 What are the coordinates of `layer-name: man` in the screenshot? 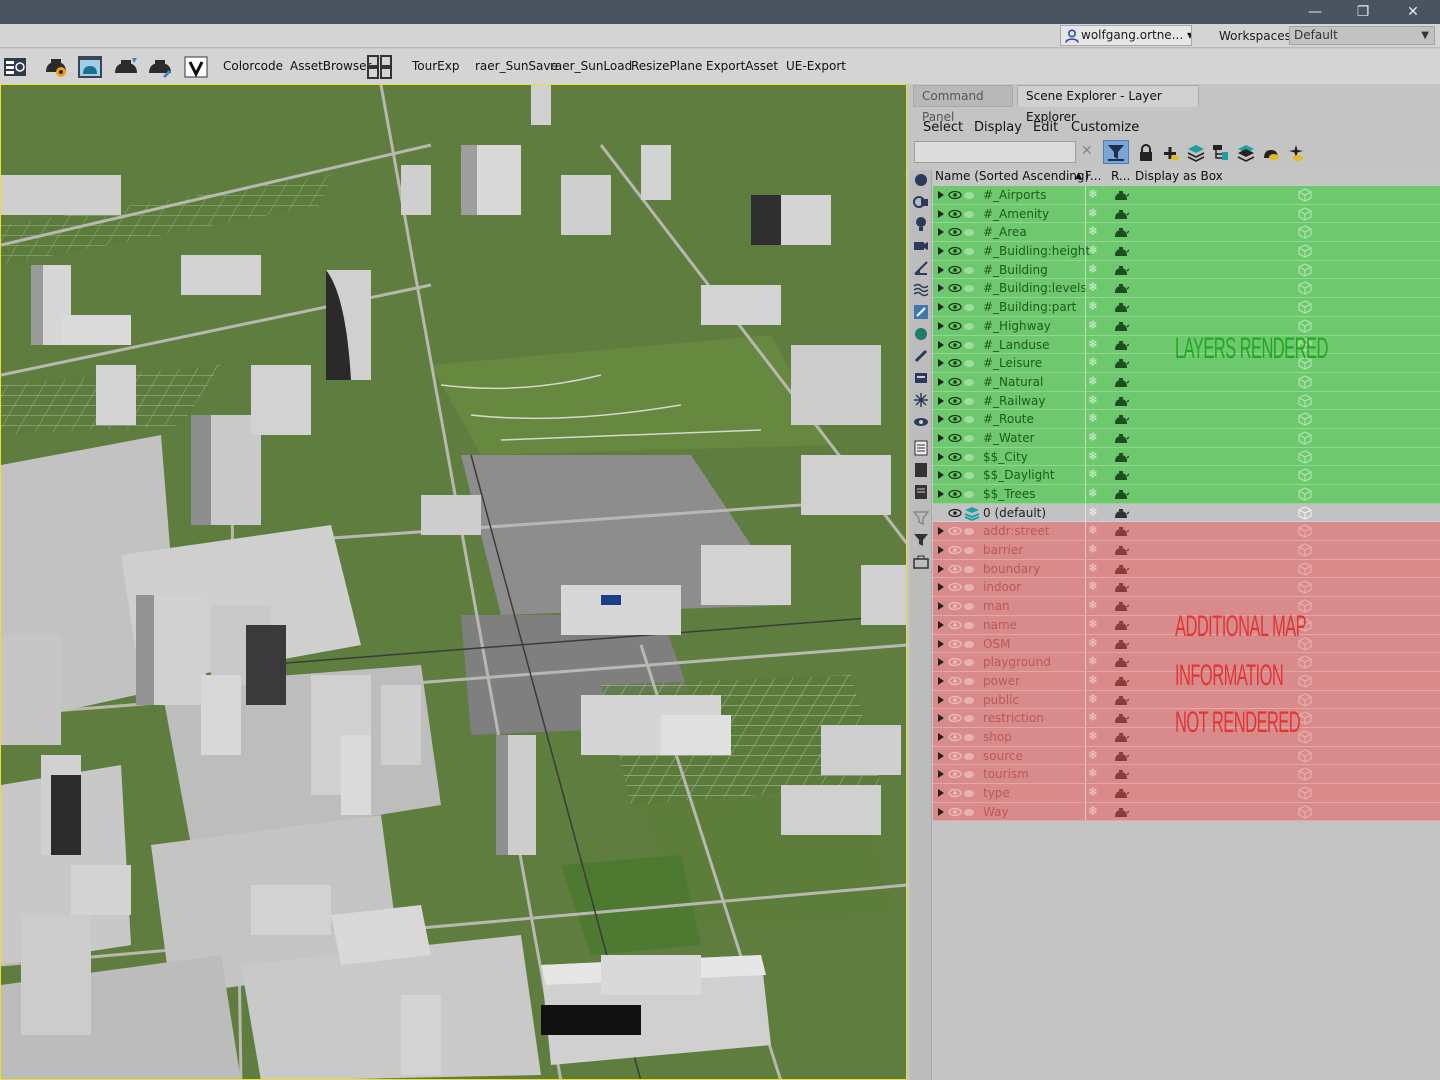 It's located at (996, 606).